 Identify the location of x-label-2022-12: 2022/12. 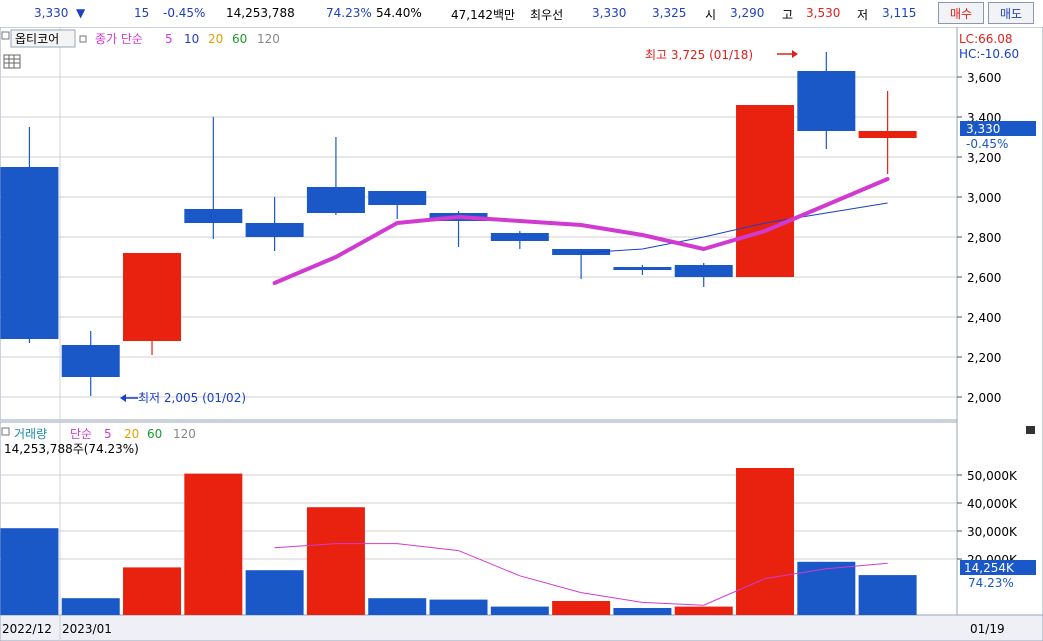
(27, 629).